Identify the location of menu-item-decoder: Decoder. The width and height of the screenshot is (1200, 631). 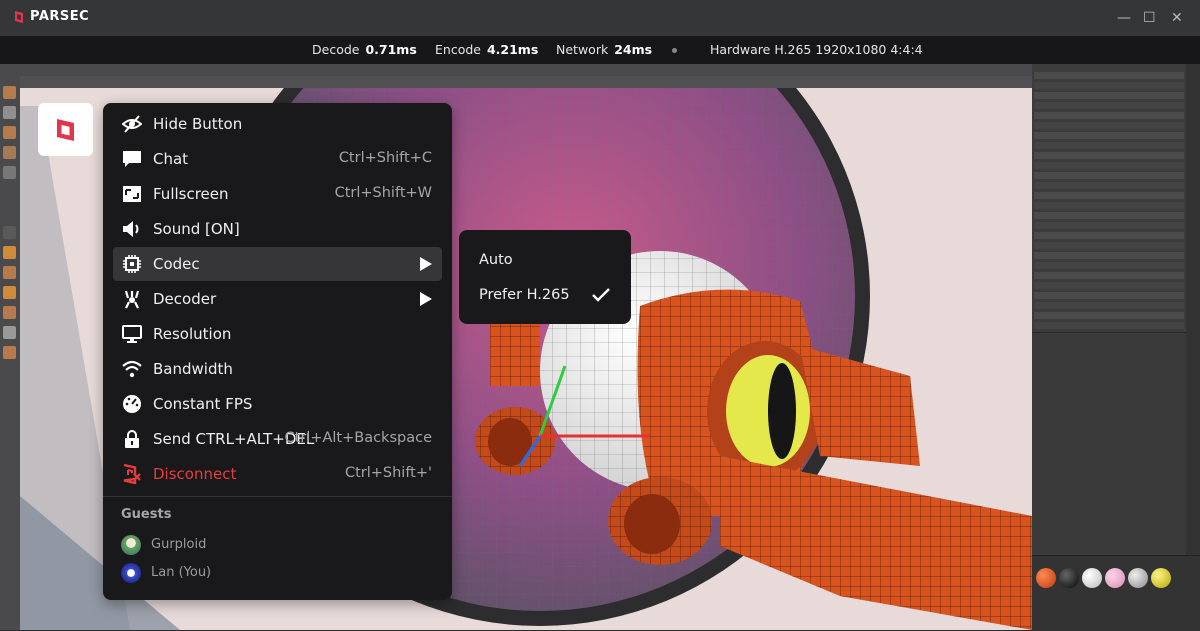
(277, 299).